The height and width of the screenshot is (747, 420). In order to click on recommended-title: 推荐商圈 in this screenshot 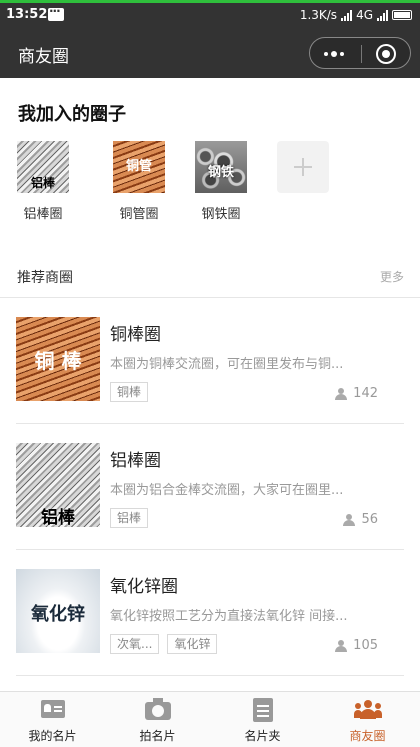, I will do `click(45, 278)`.